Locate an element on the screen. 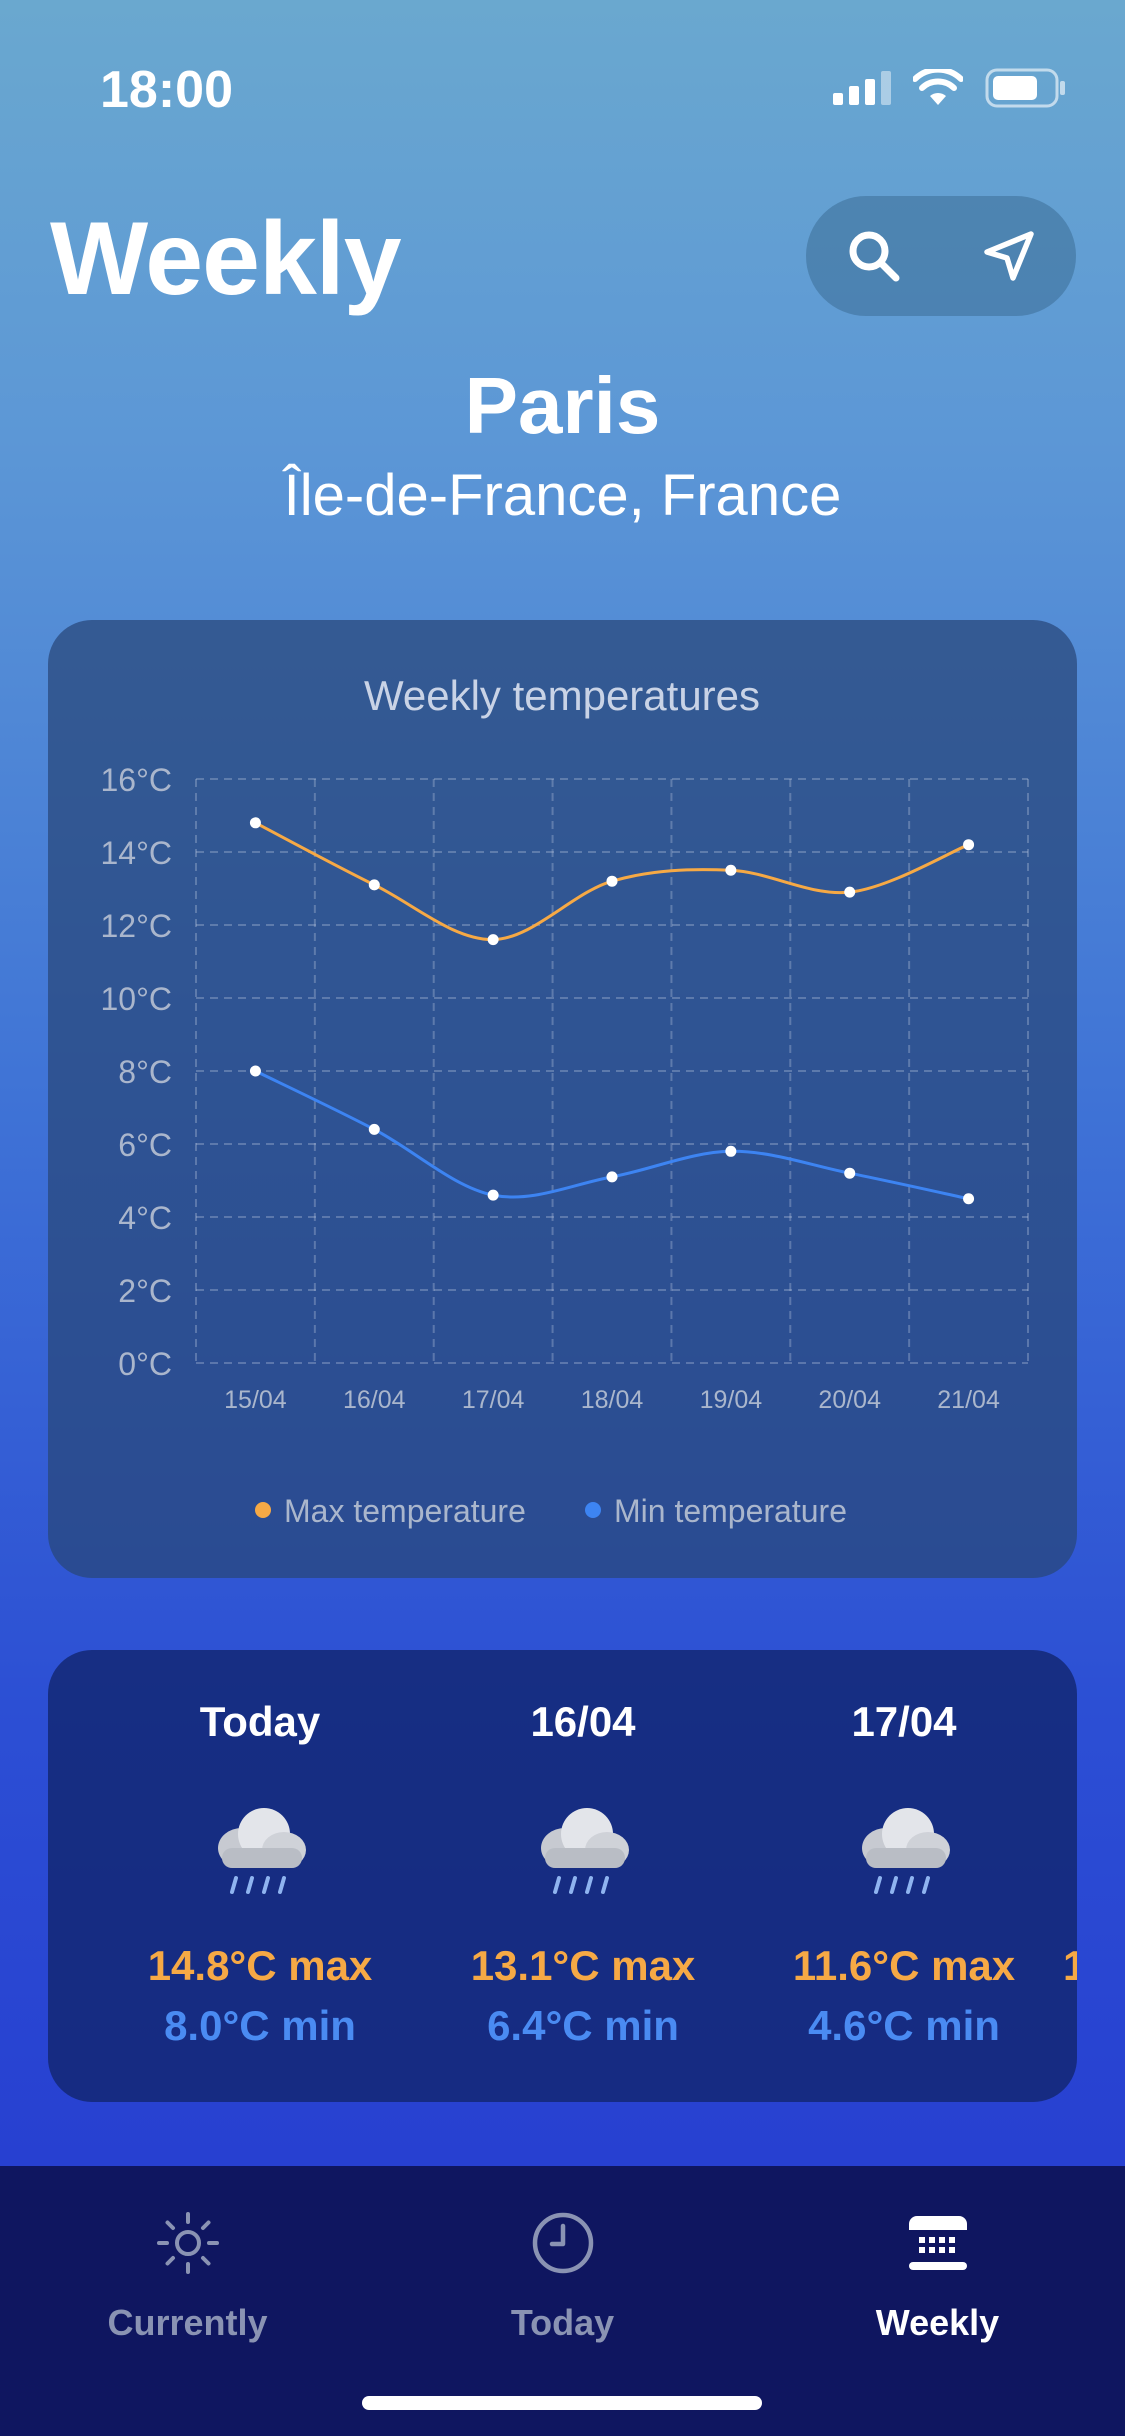 This screenshot has width=1125, height=2436. x-tick-label: 15/04 is located at coordinates (255, 1400).